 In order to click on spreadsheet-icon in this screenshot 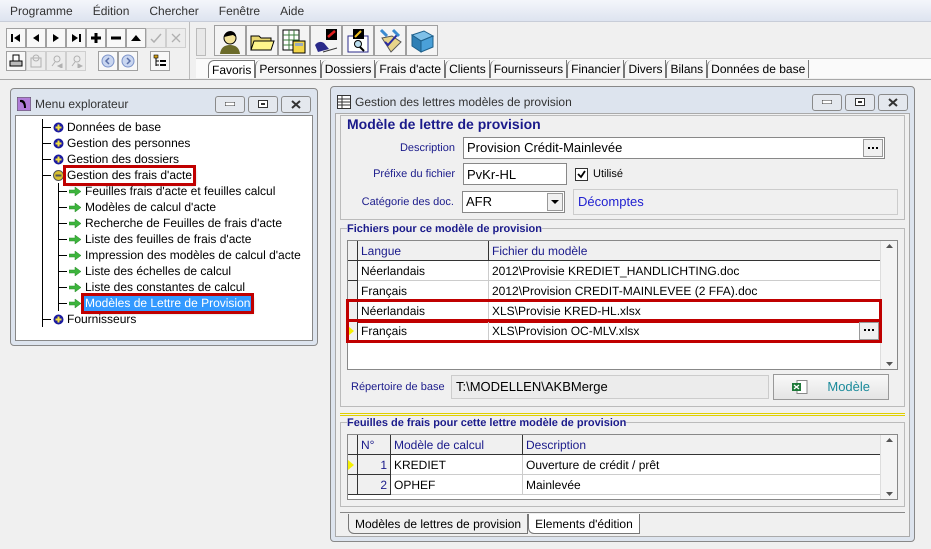, I will do `click(800, 387)`.